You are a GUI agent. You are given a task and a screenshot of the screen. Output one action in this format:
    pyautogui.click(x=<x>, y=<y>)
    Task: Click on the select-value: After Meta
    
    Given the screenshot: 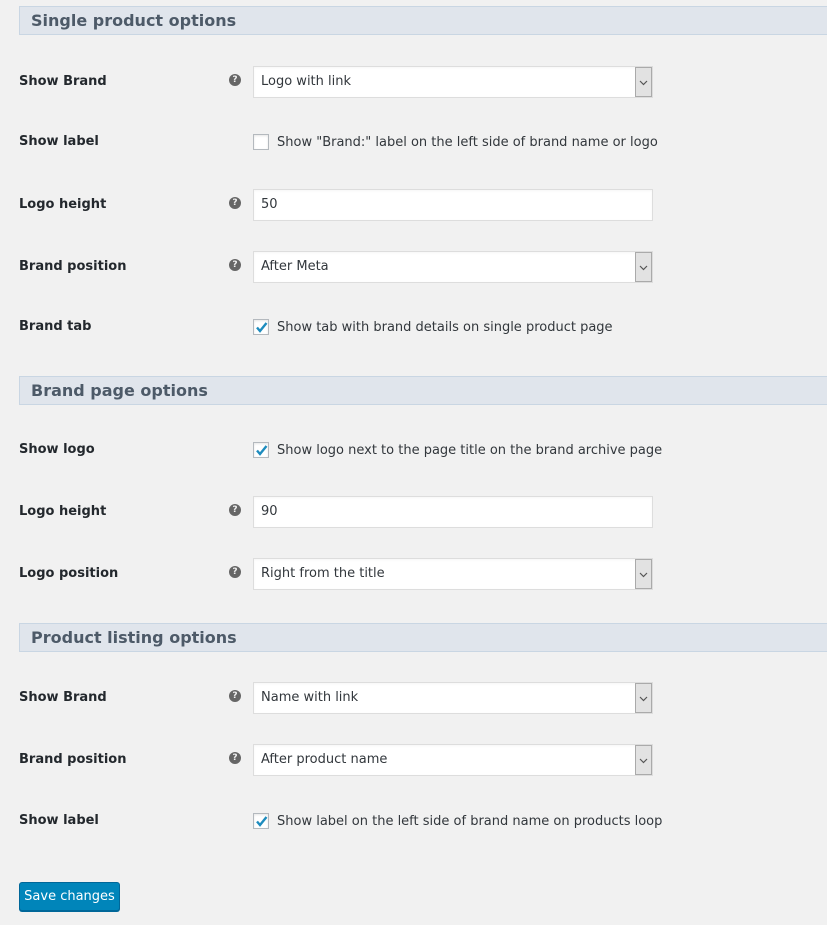 What is the action you would take?
    pyautogui.click(x=295, y=266)
    